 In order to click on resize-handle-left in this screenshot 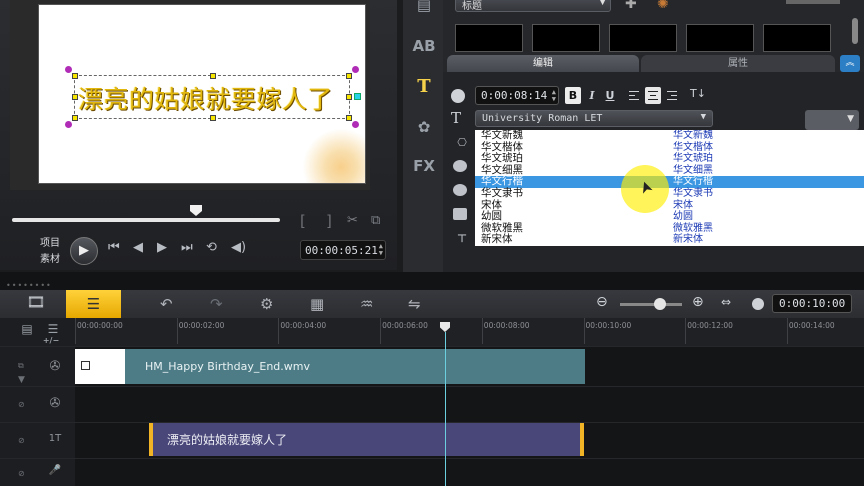, I will do `click(75, 97)`.